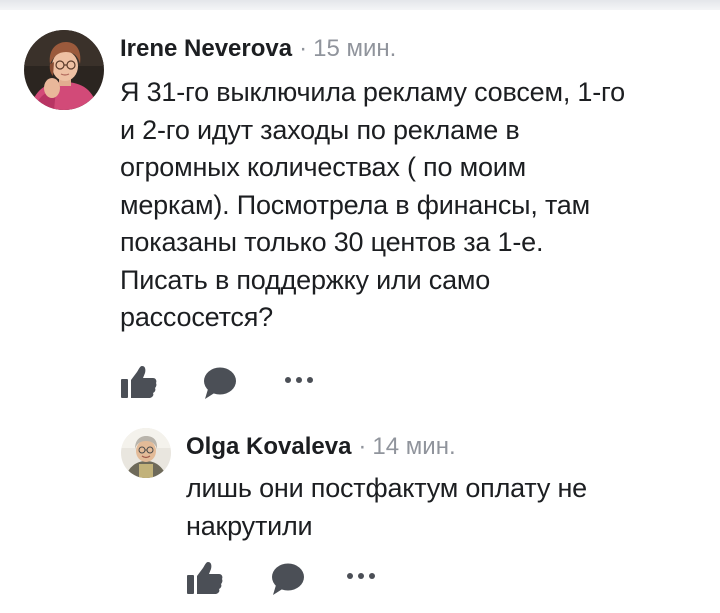 The image size is (720, 613). What do you see at coordinates (196, 317) in the screenshot?
I see `comment-line: рассосется?` at bounding box center [196, 317].